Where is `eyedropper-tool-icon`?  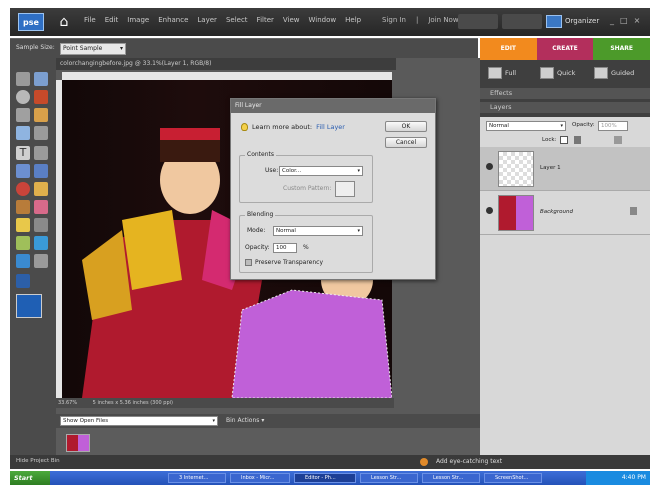 eyedropper-tool-icon is located at coordinates (41, 97).